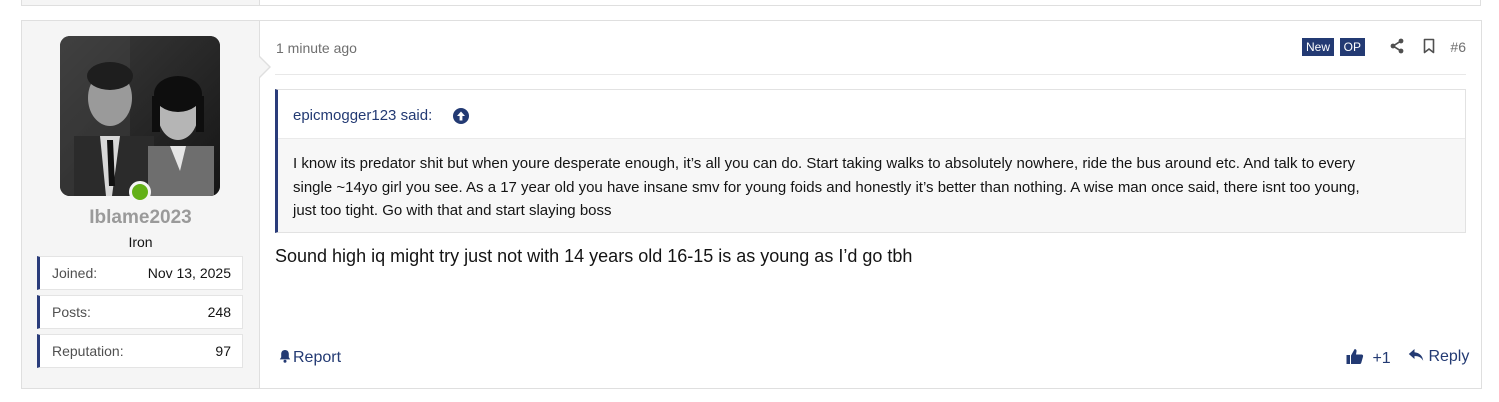 The height and width of the screenshot is (402, 1499). I want to click on post-header: 1 minute ago New OP #6, so click(870, 48).